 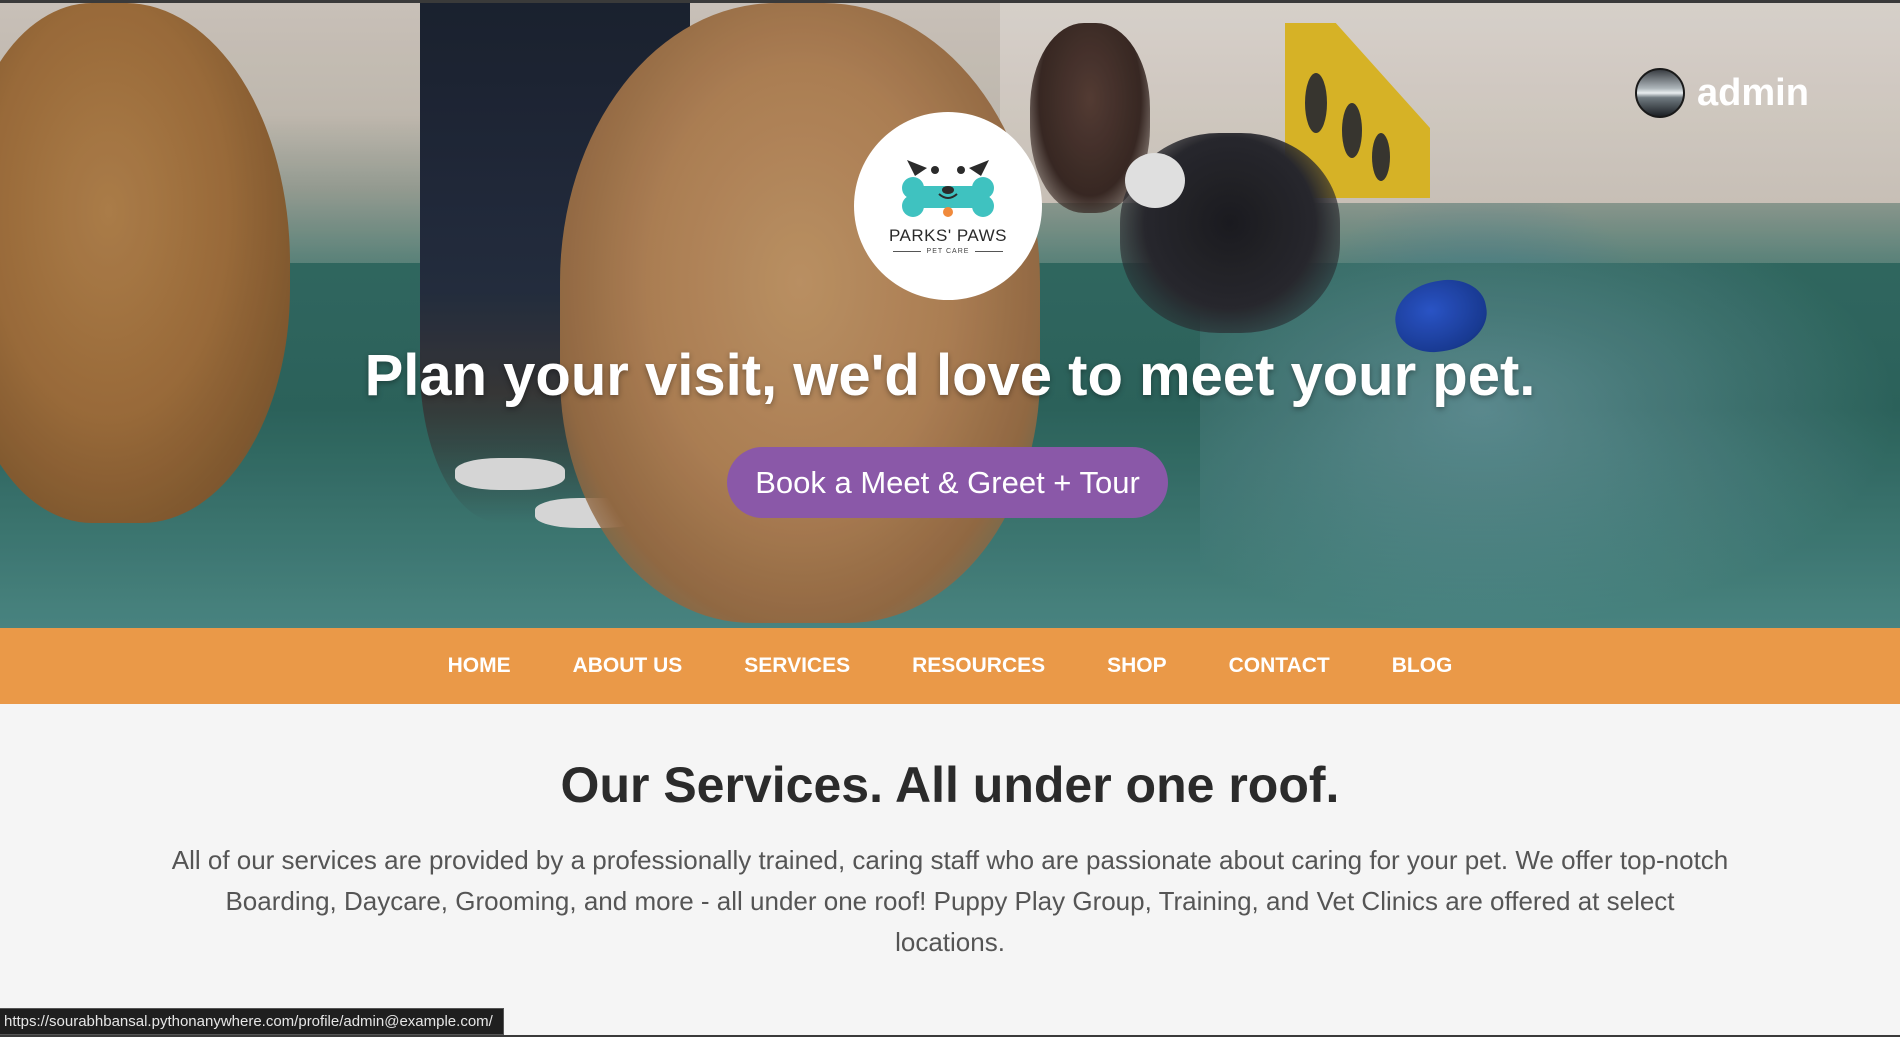 I want to click on brand-tagline: PET CARE, so click(x=948, y=251).